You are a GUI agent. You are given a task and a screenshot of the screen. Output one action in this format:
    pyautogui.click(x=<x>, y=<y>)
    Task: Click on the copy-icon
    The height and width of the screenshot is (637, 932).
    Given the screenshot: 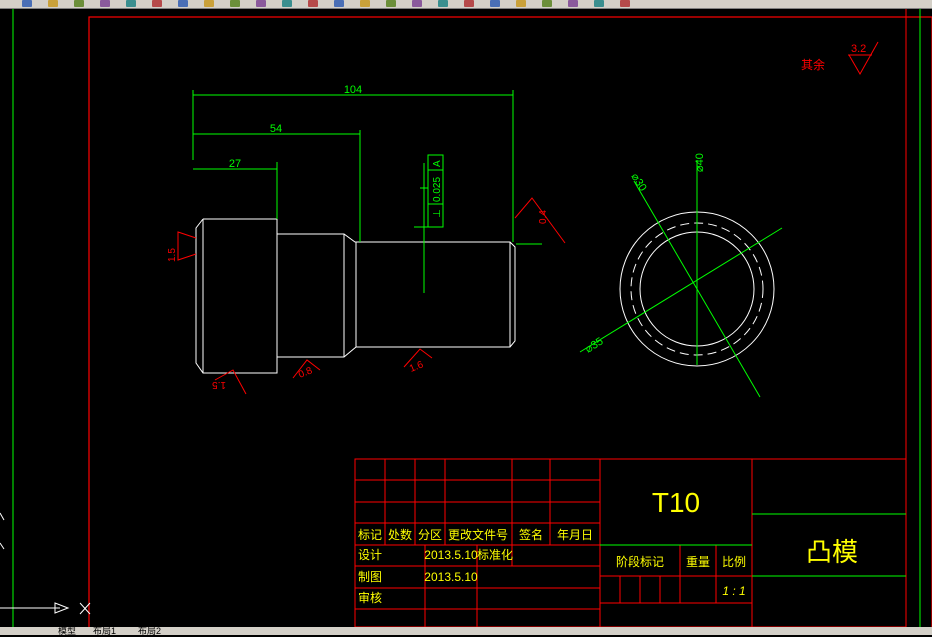 What is the action you would take?
    pyautogui.click(x=183, y=3)
    